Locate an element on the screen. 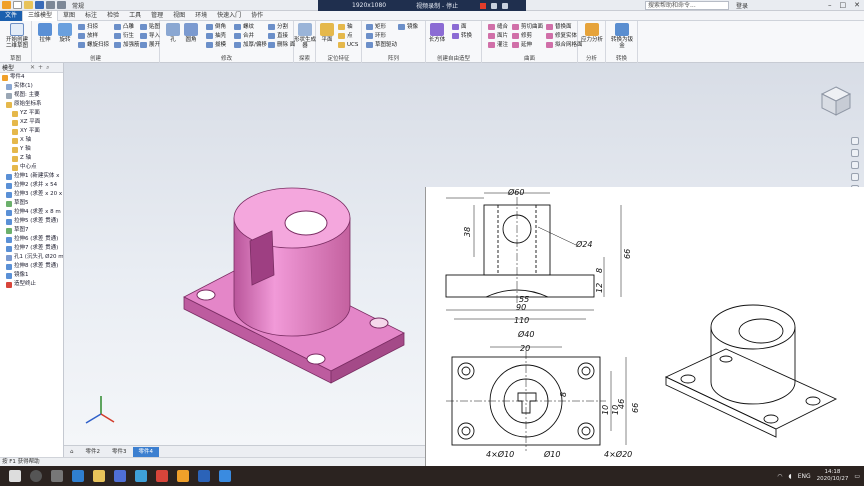 The image size is (864, 486). tree-item: Y 轴 is located at coordinates (31, 149).